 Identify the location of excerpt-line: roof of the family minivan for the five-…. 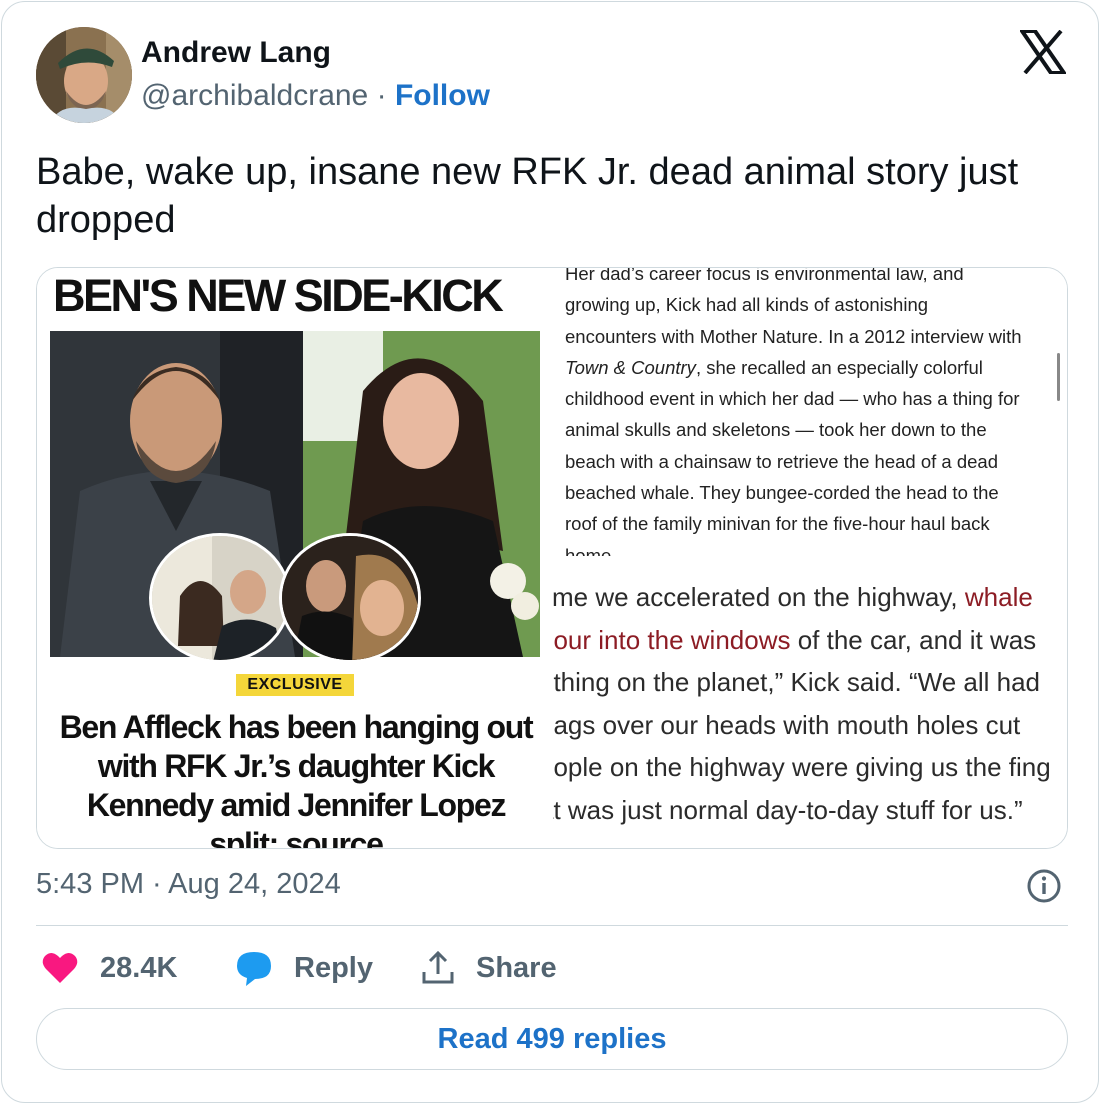
(777, 524).